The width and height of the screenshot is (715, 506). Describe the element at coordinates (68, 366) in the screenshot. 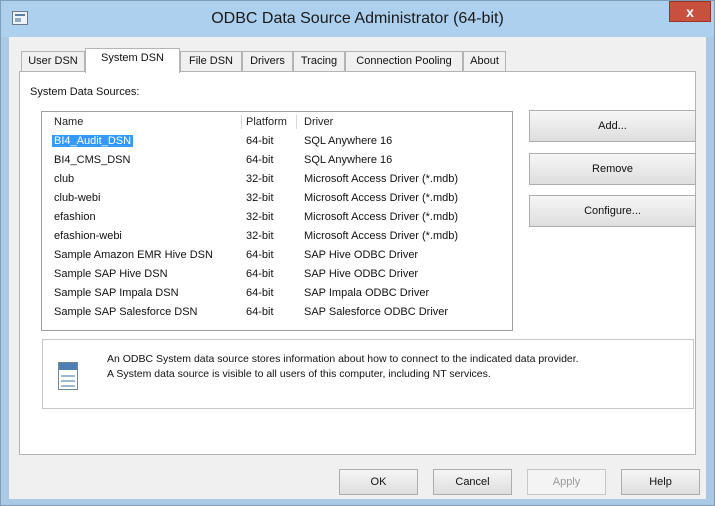

I see `icon-header-band` at that location.